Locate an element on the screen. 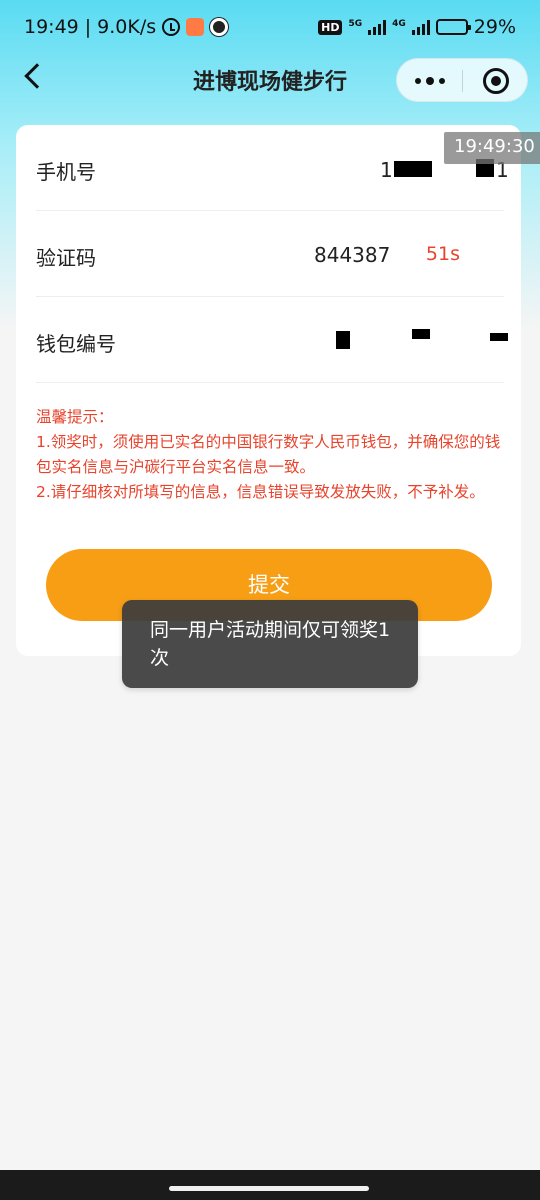  qq-icon is located at coordinates (219, 27).